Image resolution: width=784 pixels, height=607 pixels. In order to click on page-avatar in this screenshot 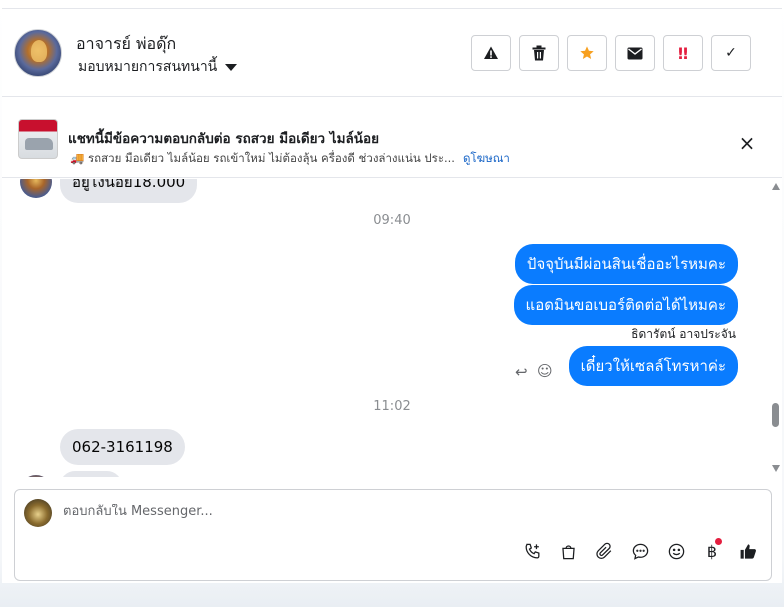, I will do `click(38, 513)`.